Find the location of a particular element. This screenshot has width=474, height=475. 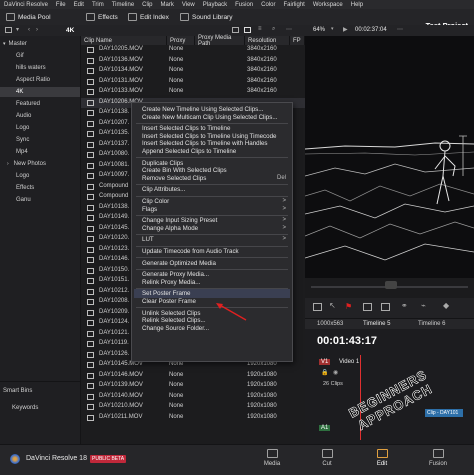

effects-button: Effects is located at coordinates (102, 17).